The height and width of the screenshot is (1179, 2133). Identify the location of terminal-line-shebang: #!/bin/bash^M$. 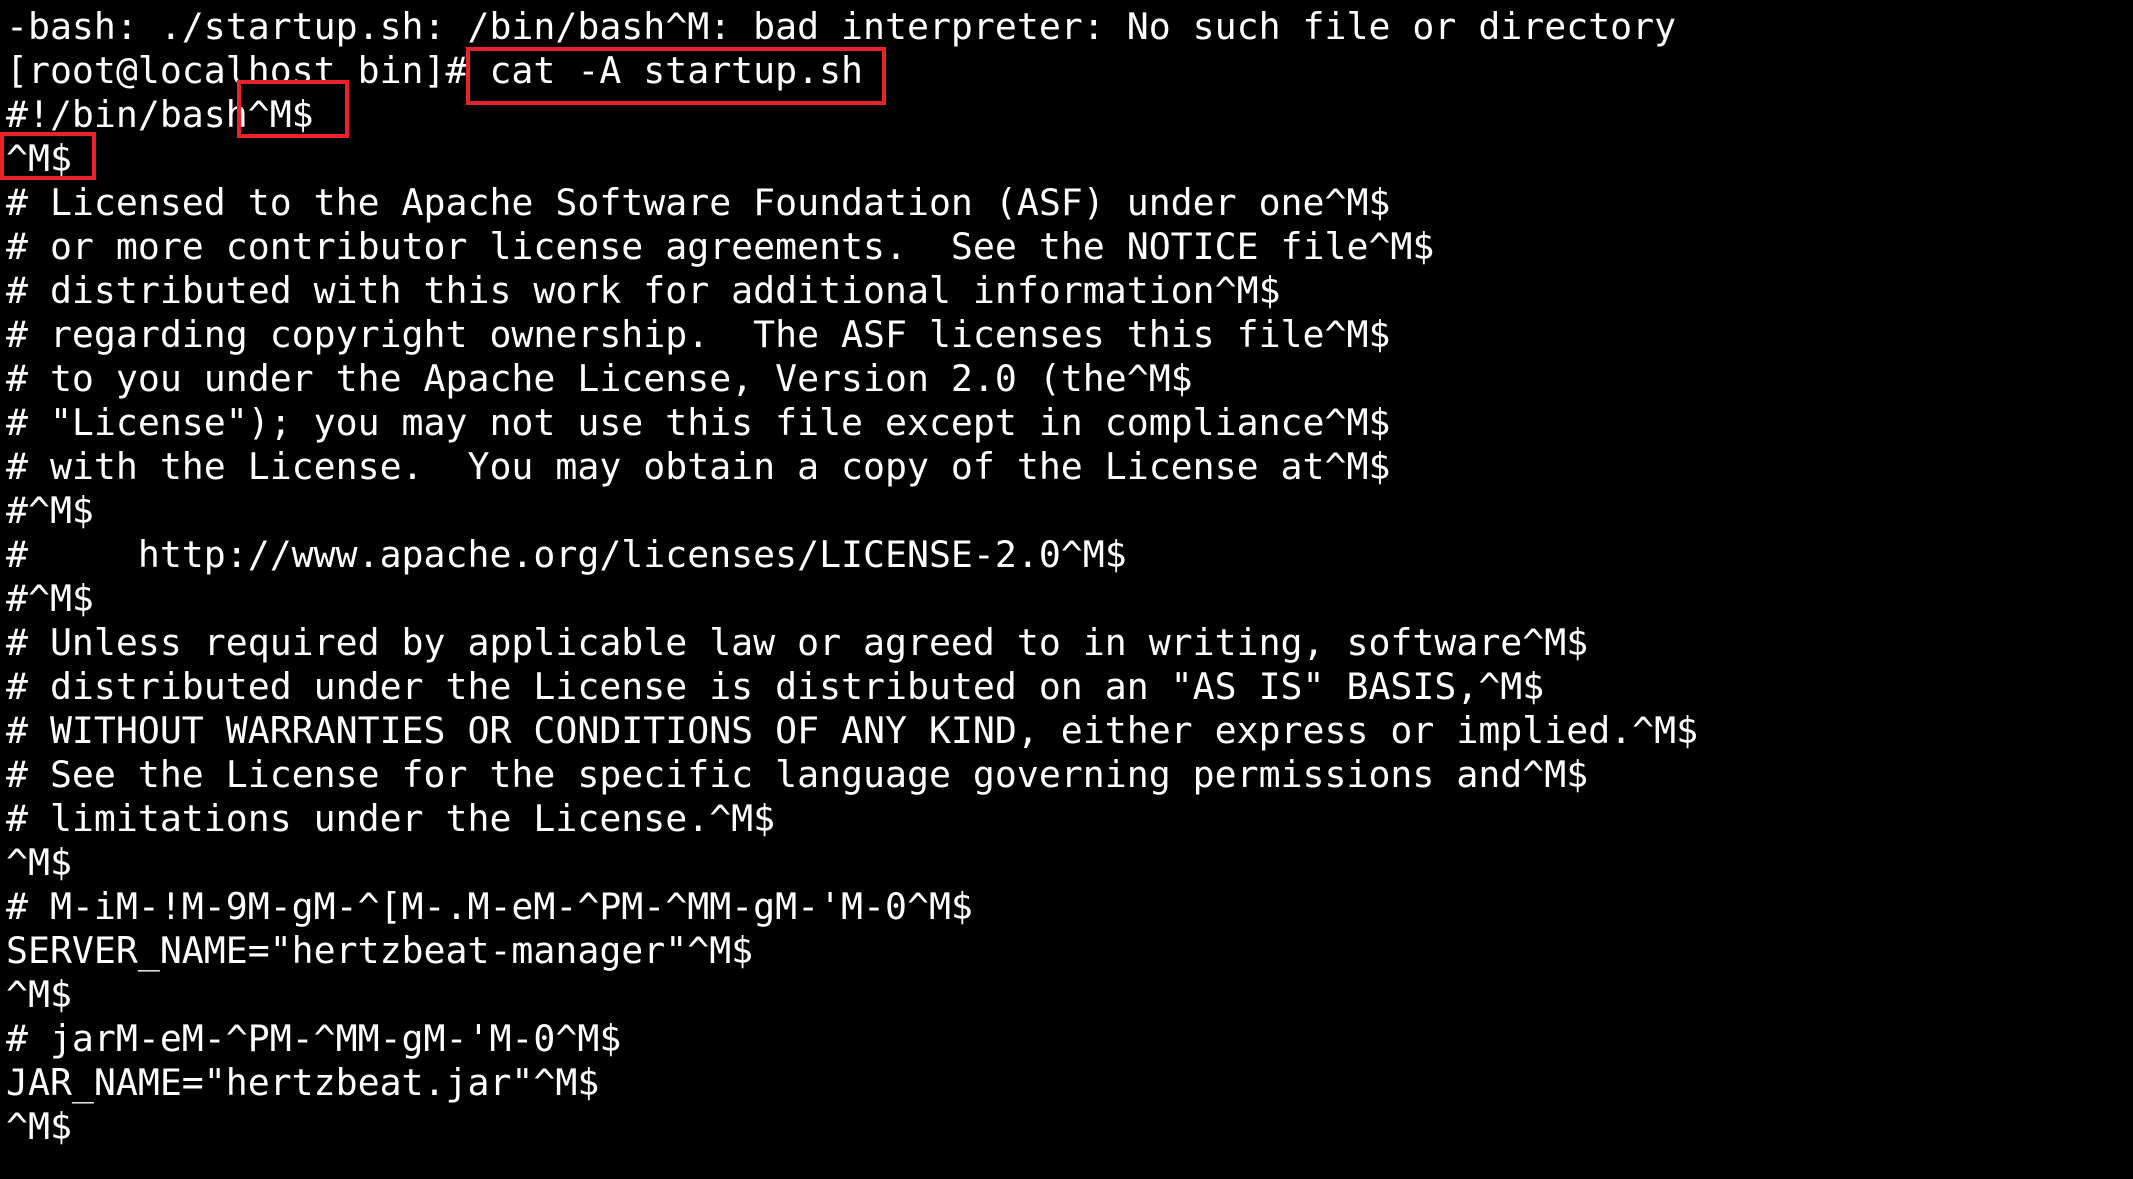
(160, 114).